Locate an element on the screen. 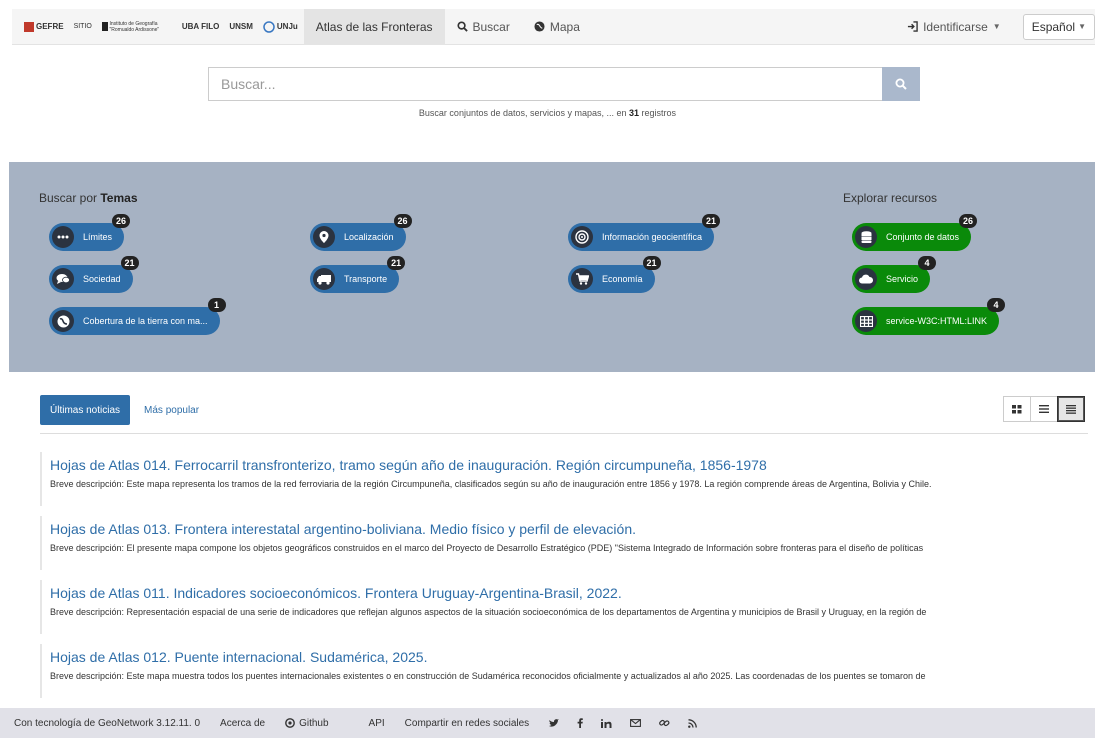  chat-bubbles-icon is located at coordinates (63, 279).